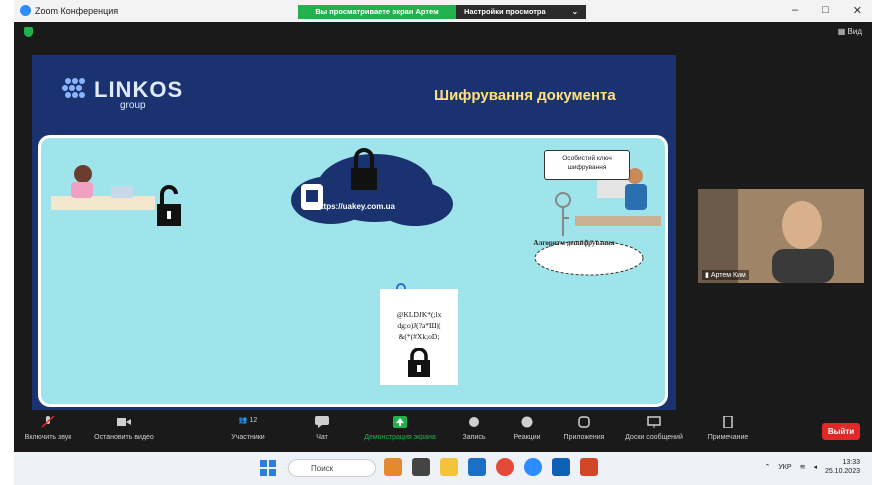 The image size is (872, 485). Describe the element at coordinates (253, 420) in the screenshot. I see `participants-count: 12` at that location.